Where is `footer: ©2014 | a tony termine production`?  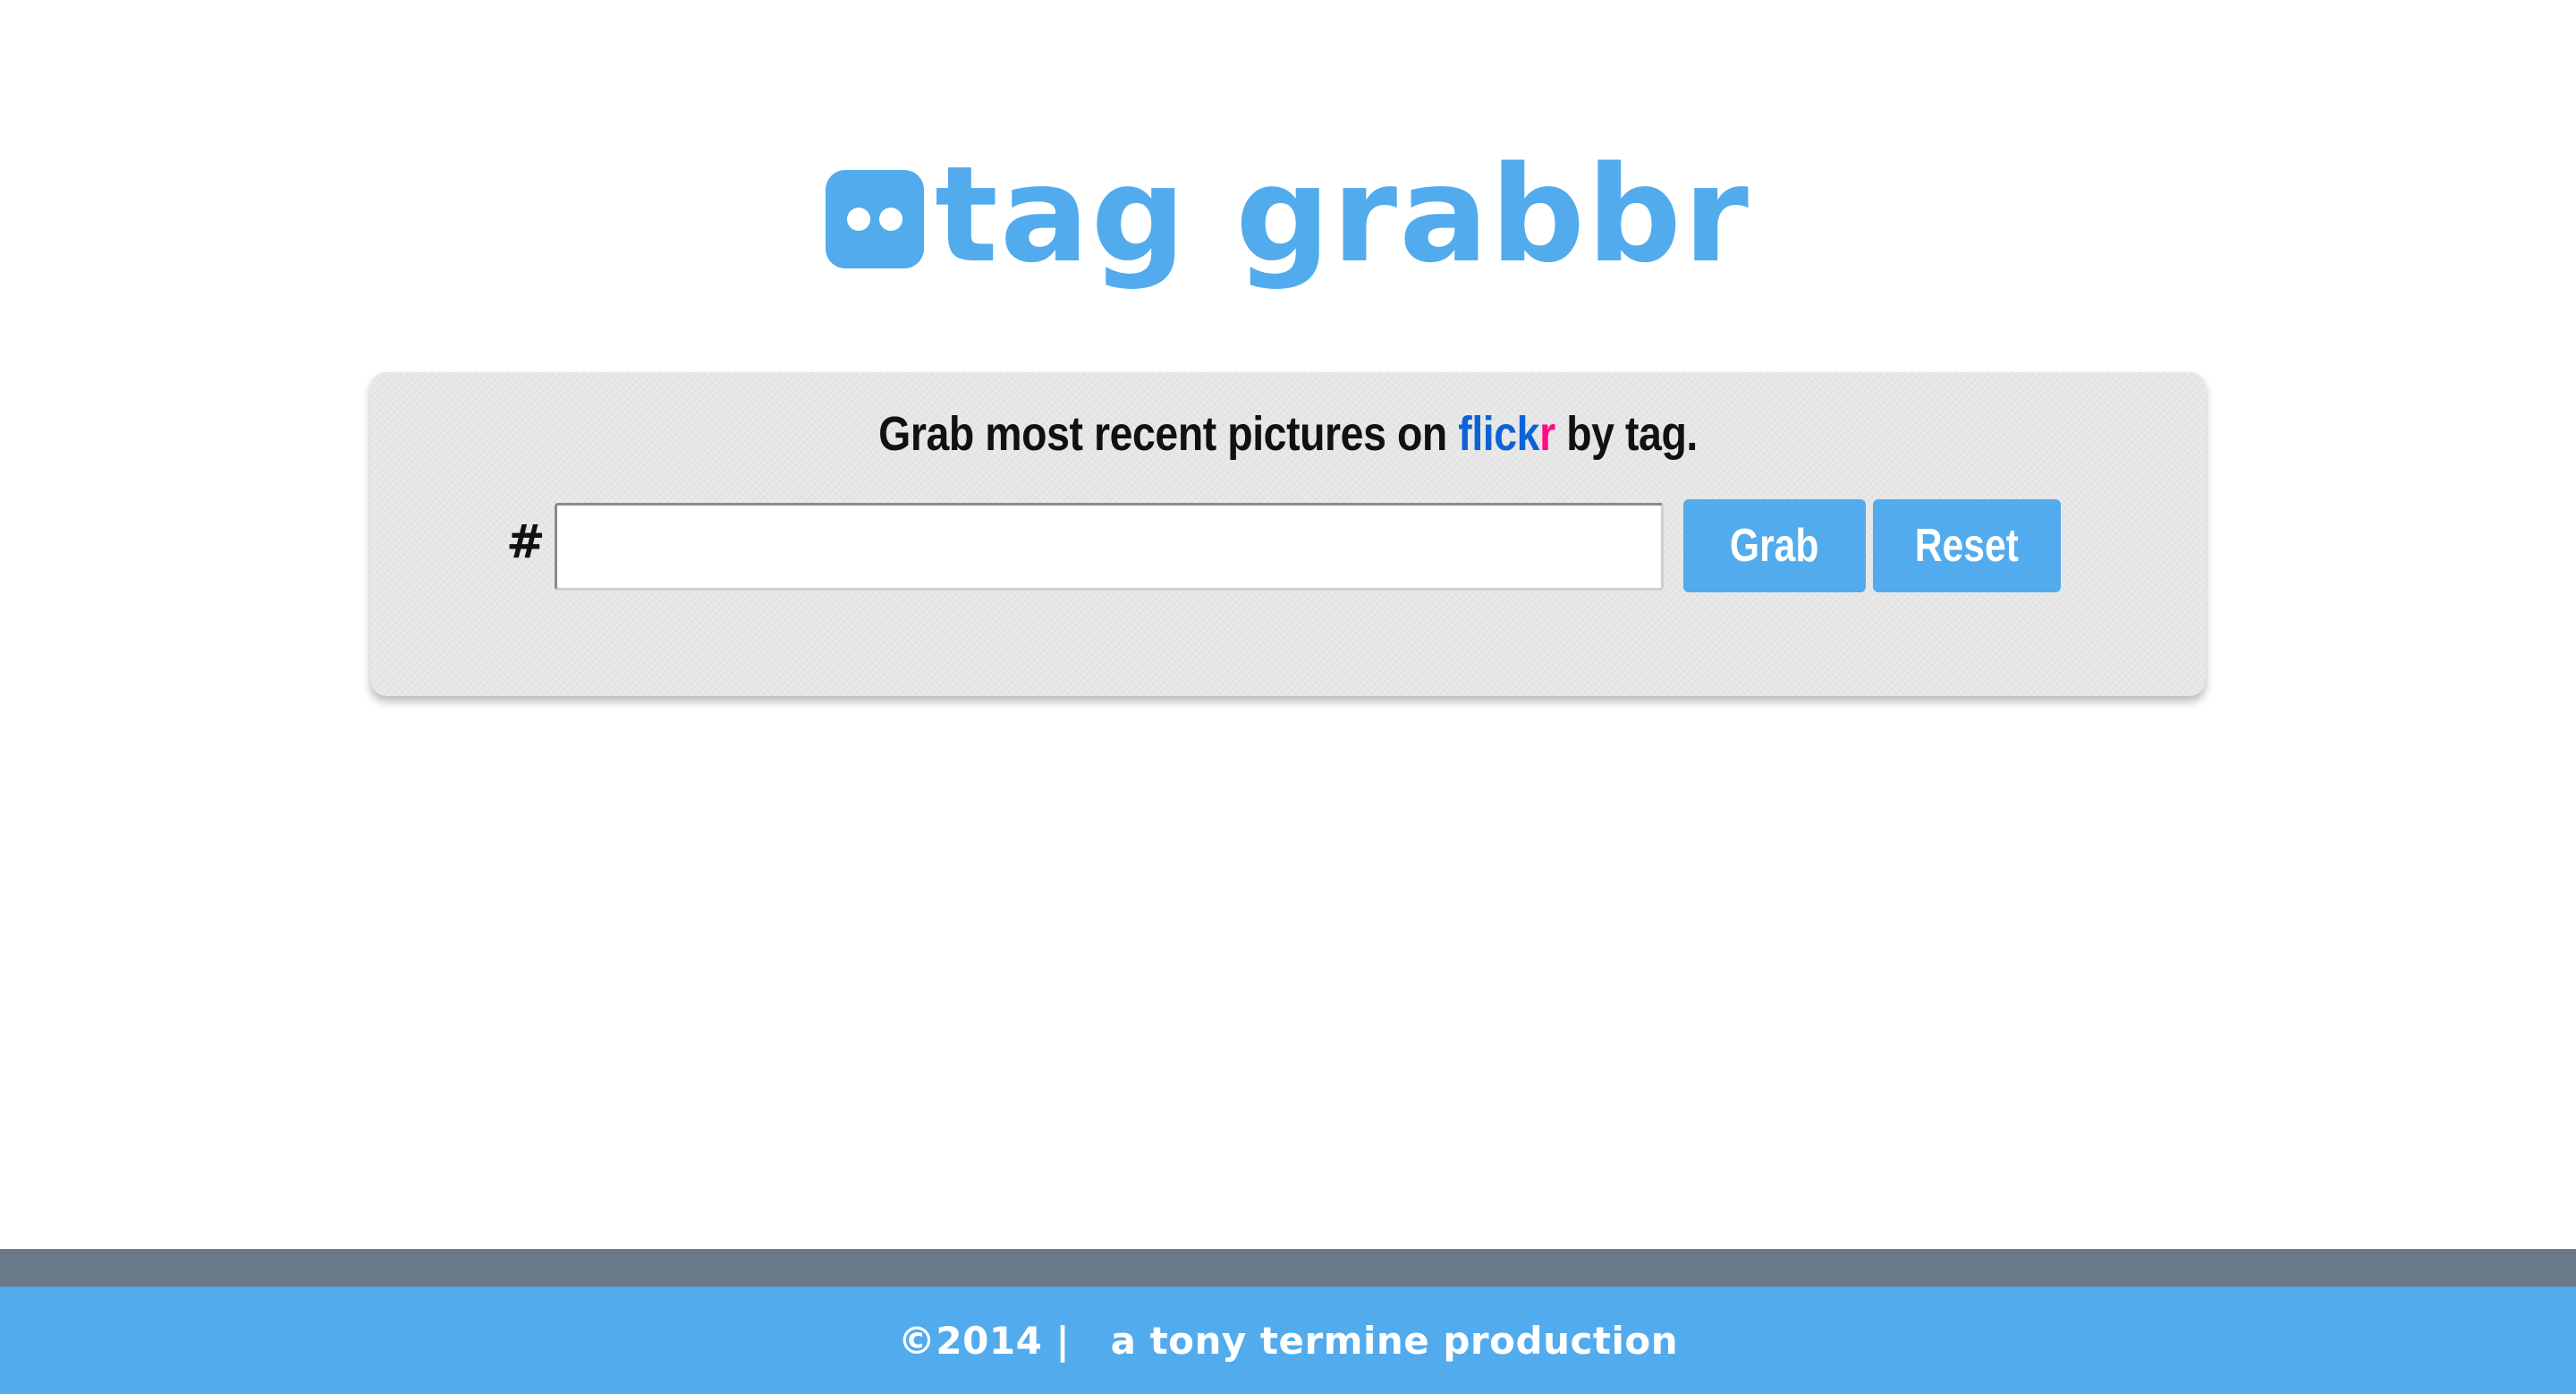
footer: ©2014 | a tony termine production is located at coordinates (1288, 1340).